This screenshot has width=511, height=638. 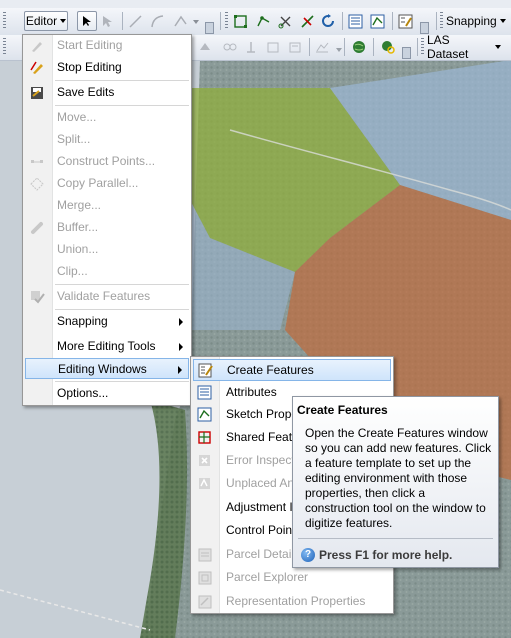 I want to click on endpoint-arc-icon, so click(x=157, y=21).